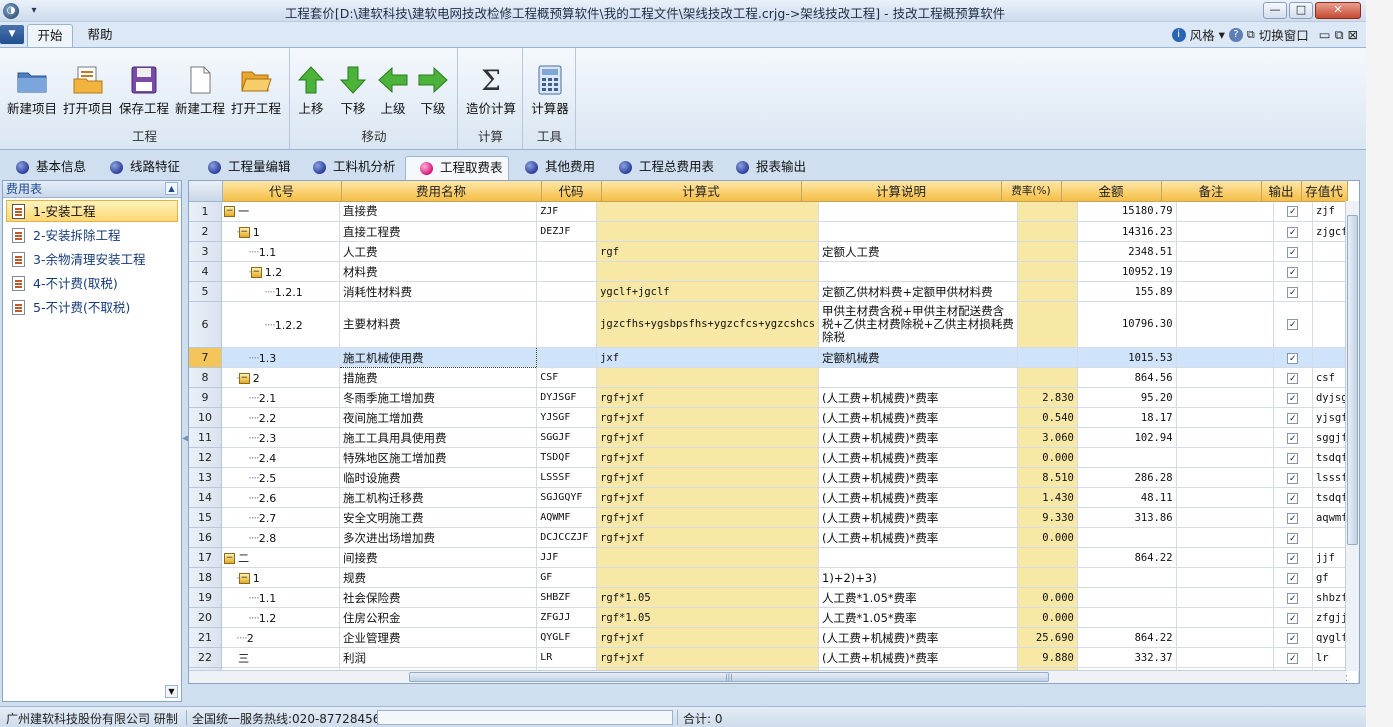 This screenshot has height=727, width=1393. Describe the element at coordinates (438, 617) in the screenshot. I see `fee-name-cell: 住房公积金` at that location.